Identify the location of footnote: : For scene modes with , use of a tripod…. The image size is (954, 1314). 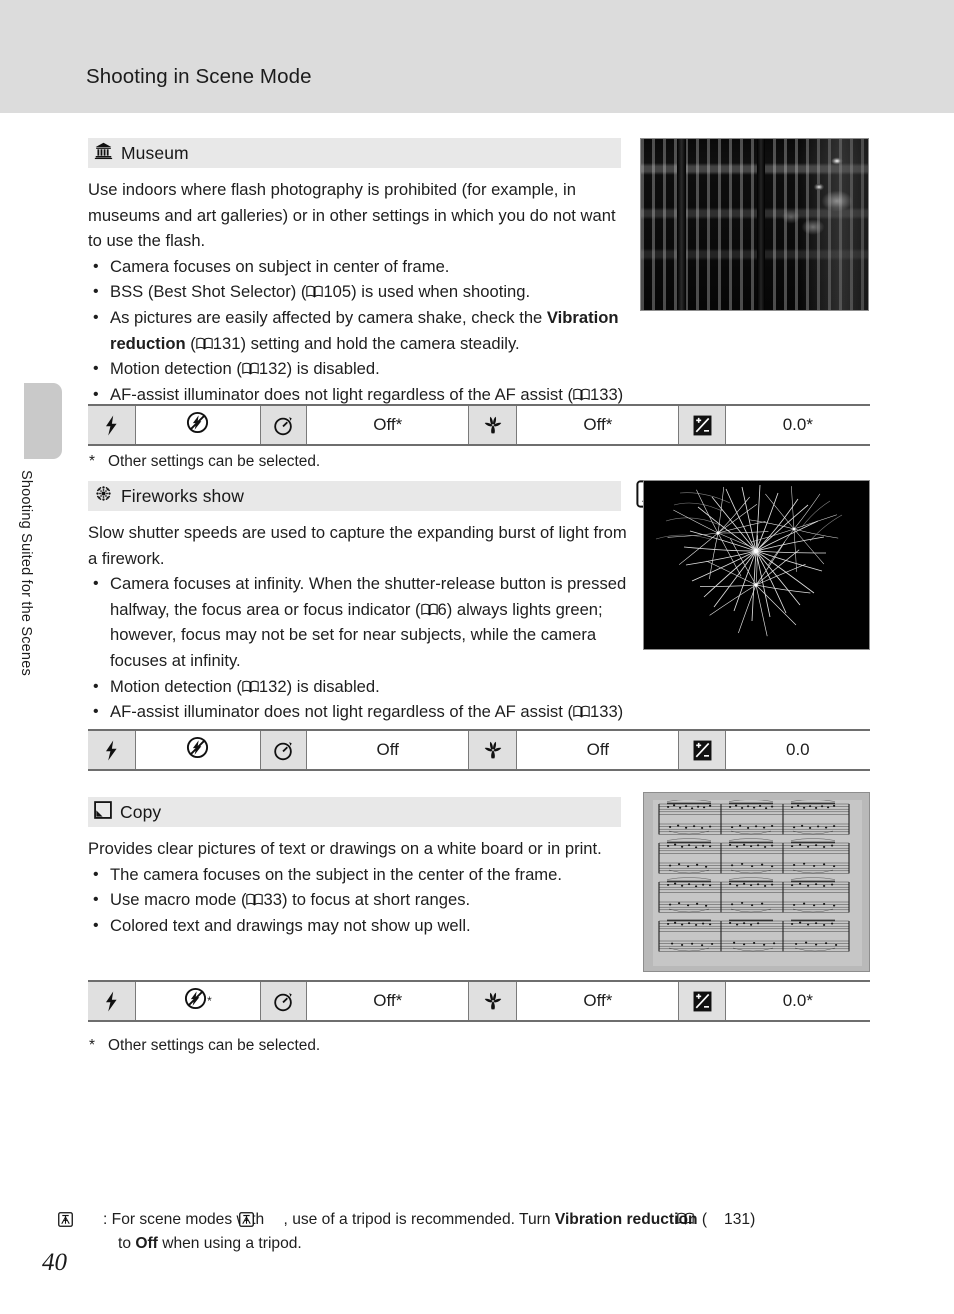
(468, 1232).